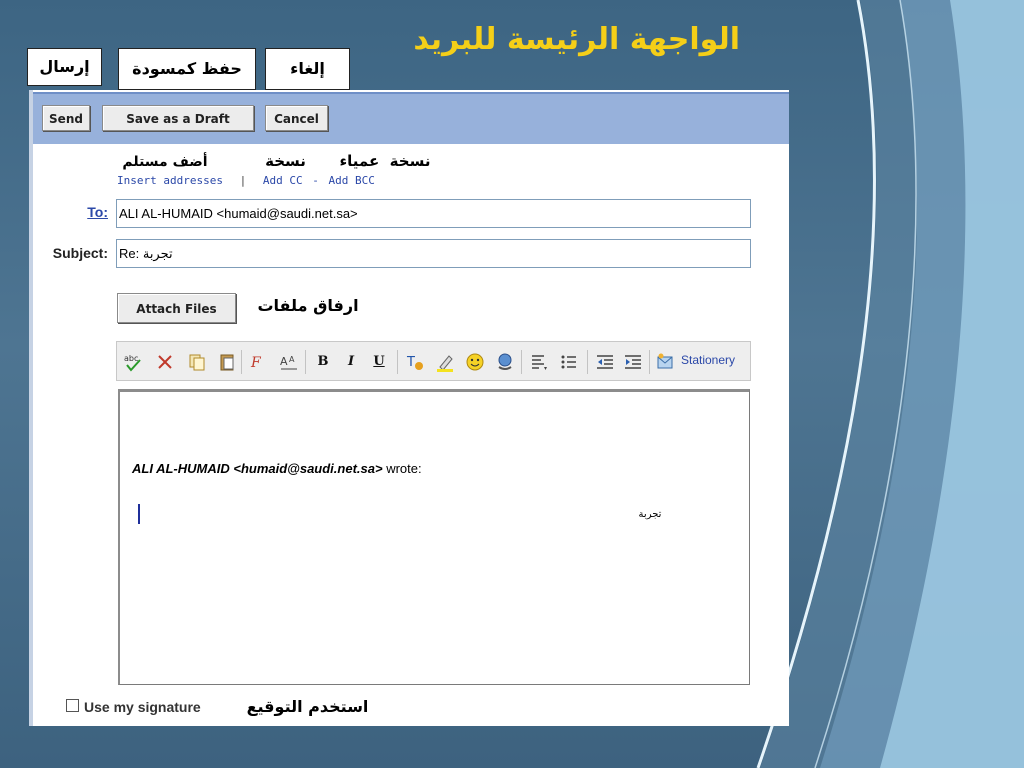  Describe the element at coordinates (410, 362) in the screenshot. I see `svg-text: T` at that location.